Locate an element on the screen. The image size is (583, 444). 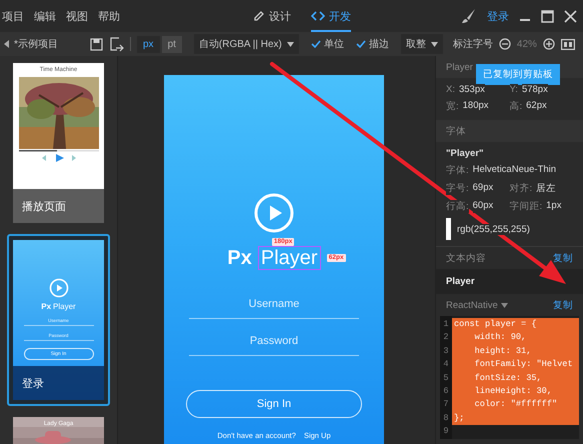
property-label: 字间距: is located at coordinates (526, 206).